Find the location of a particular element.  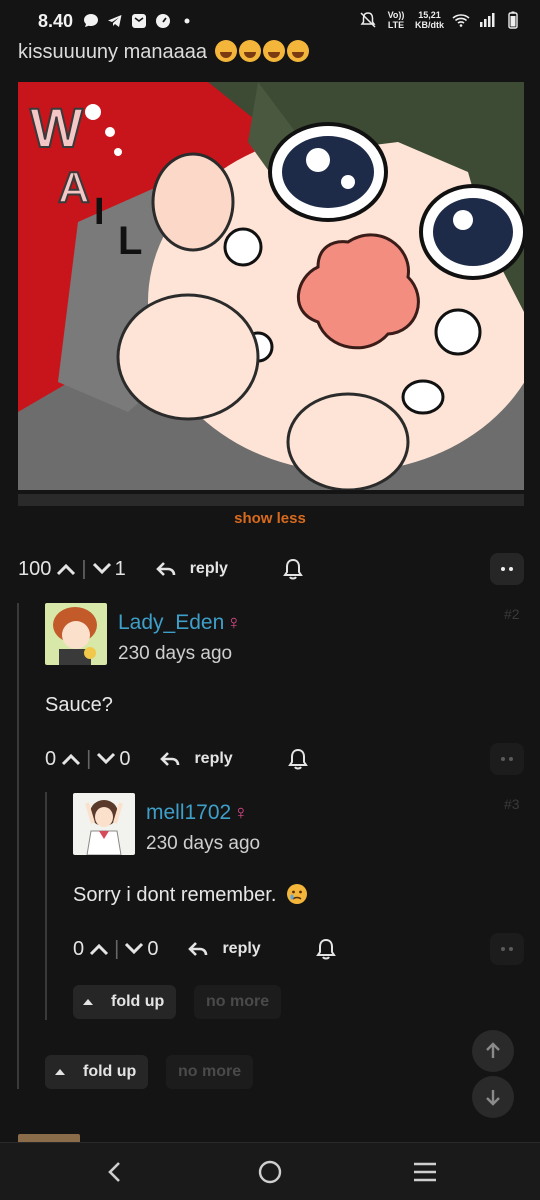

wifi-icon is located at coordinates (461, 20).